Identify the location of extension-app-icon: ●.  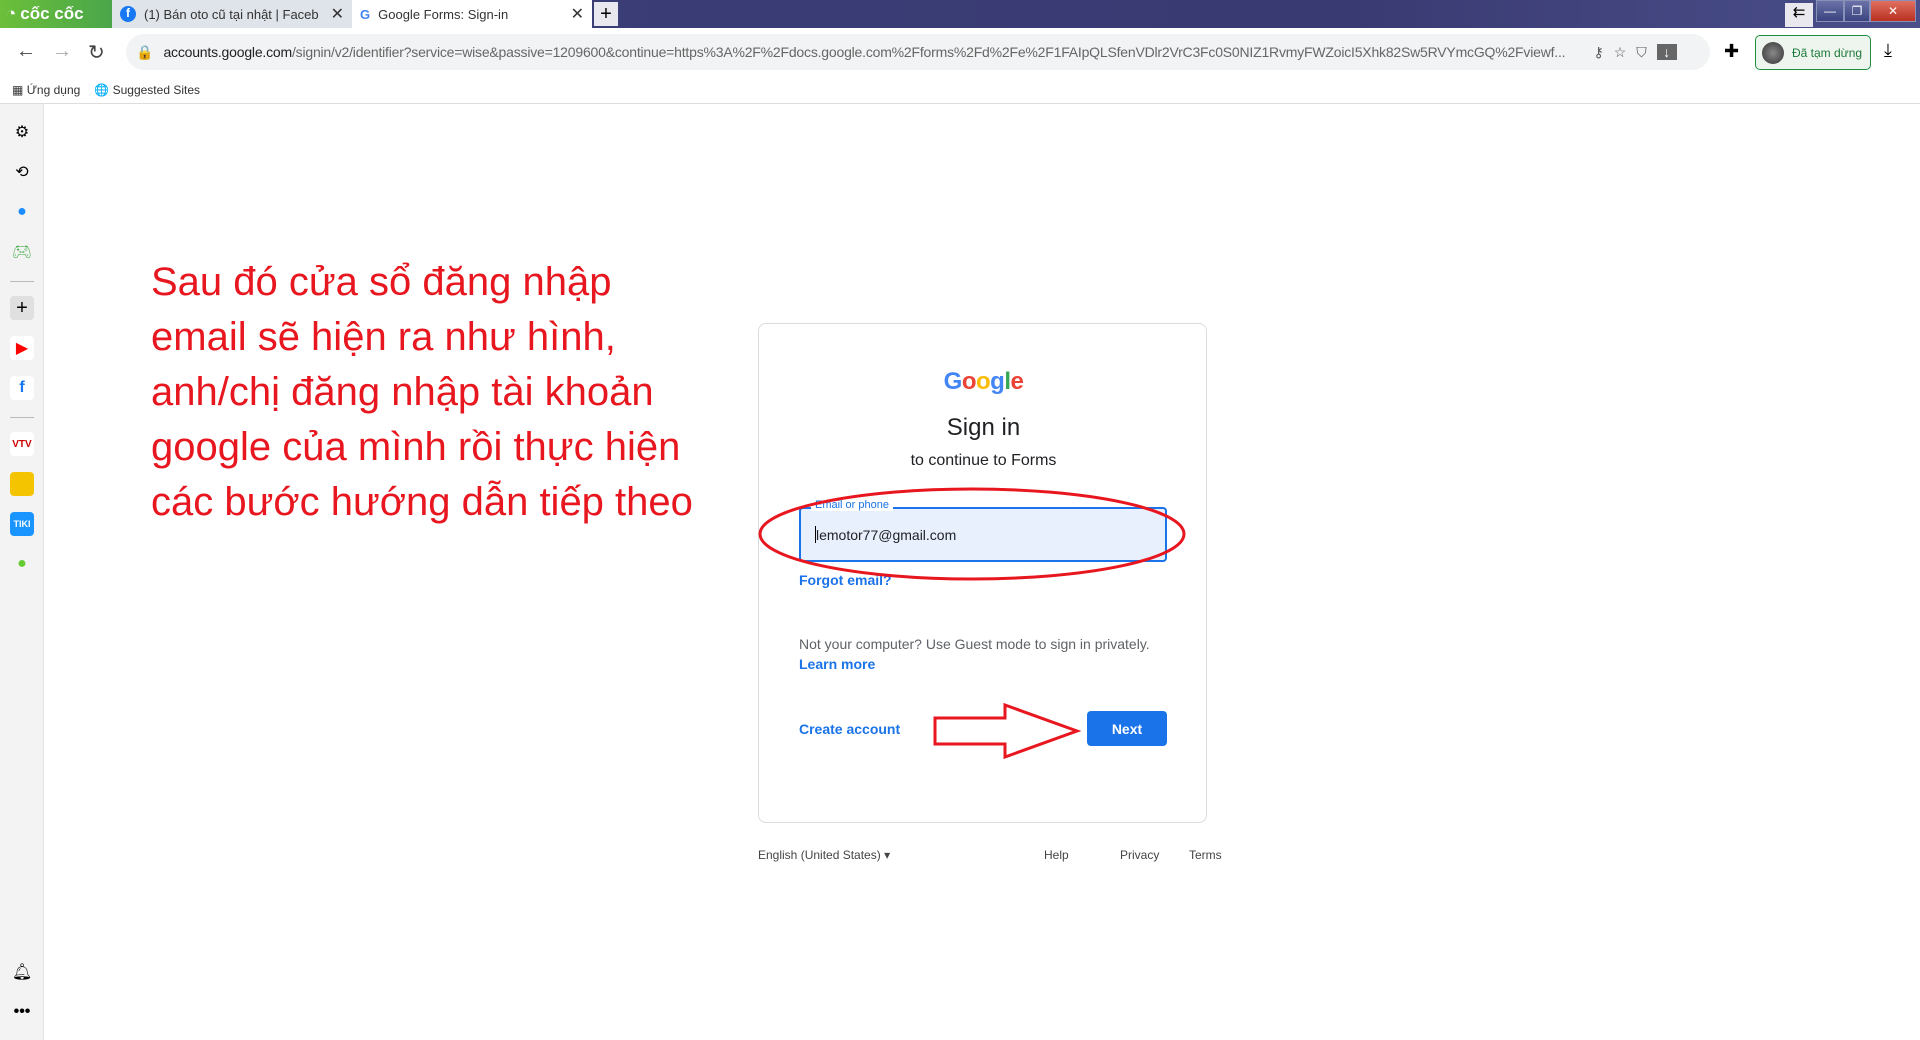
(22, 564).